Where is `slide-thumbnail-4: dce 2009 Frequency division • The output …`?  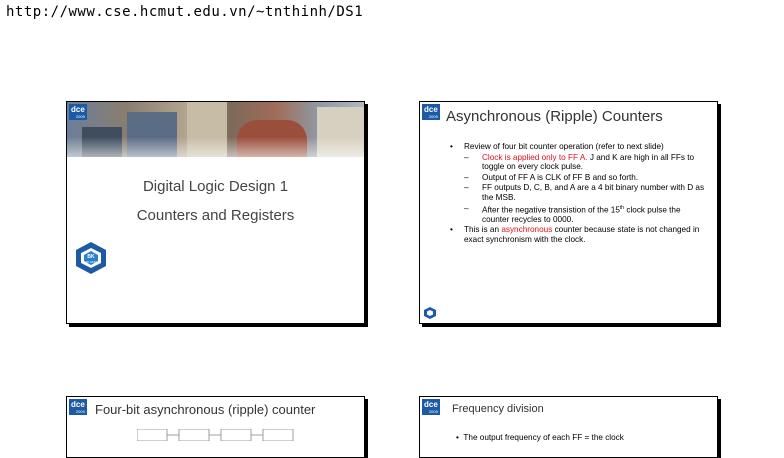
slide-thumbnail-4: dce 2009 Frequency division • The output … is located at coordinates (568, 427).